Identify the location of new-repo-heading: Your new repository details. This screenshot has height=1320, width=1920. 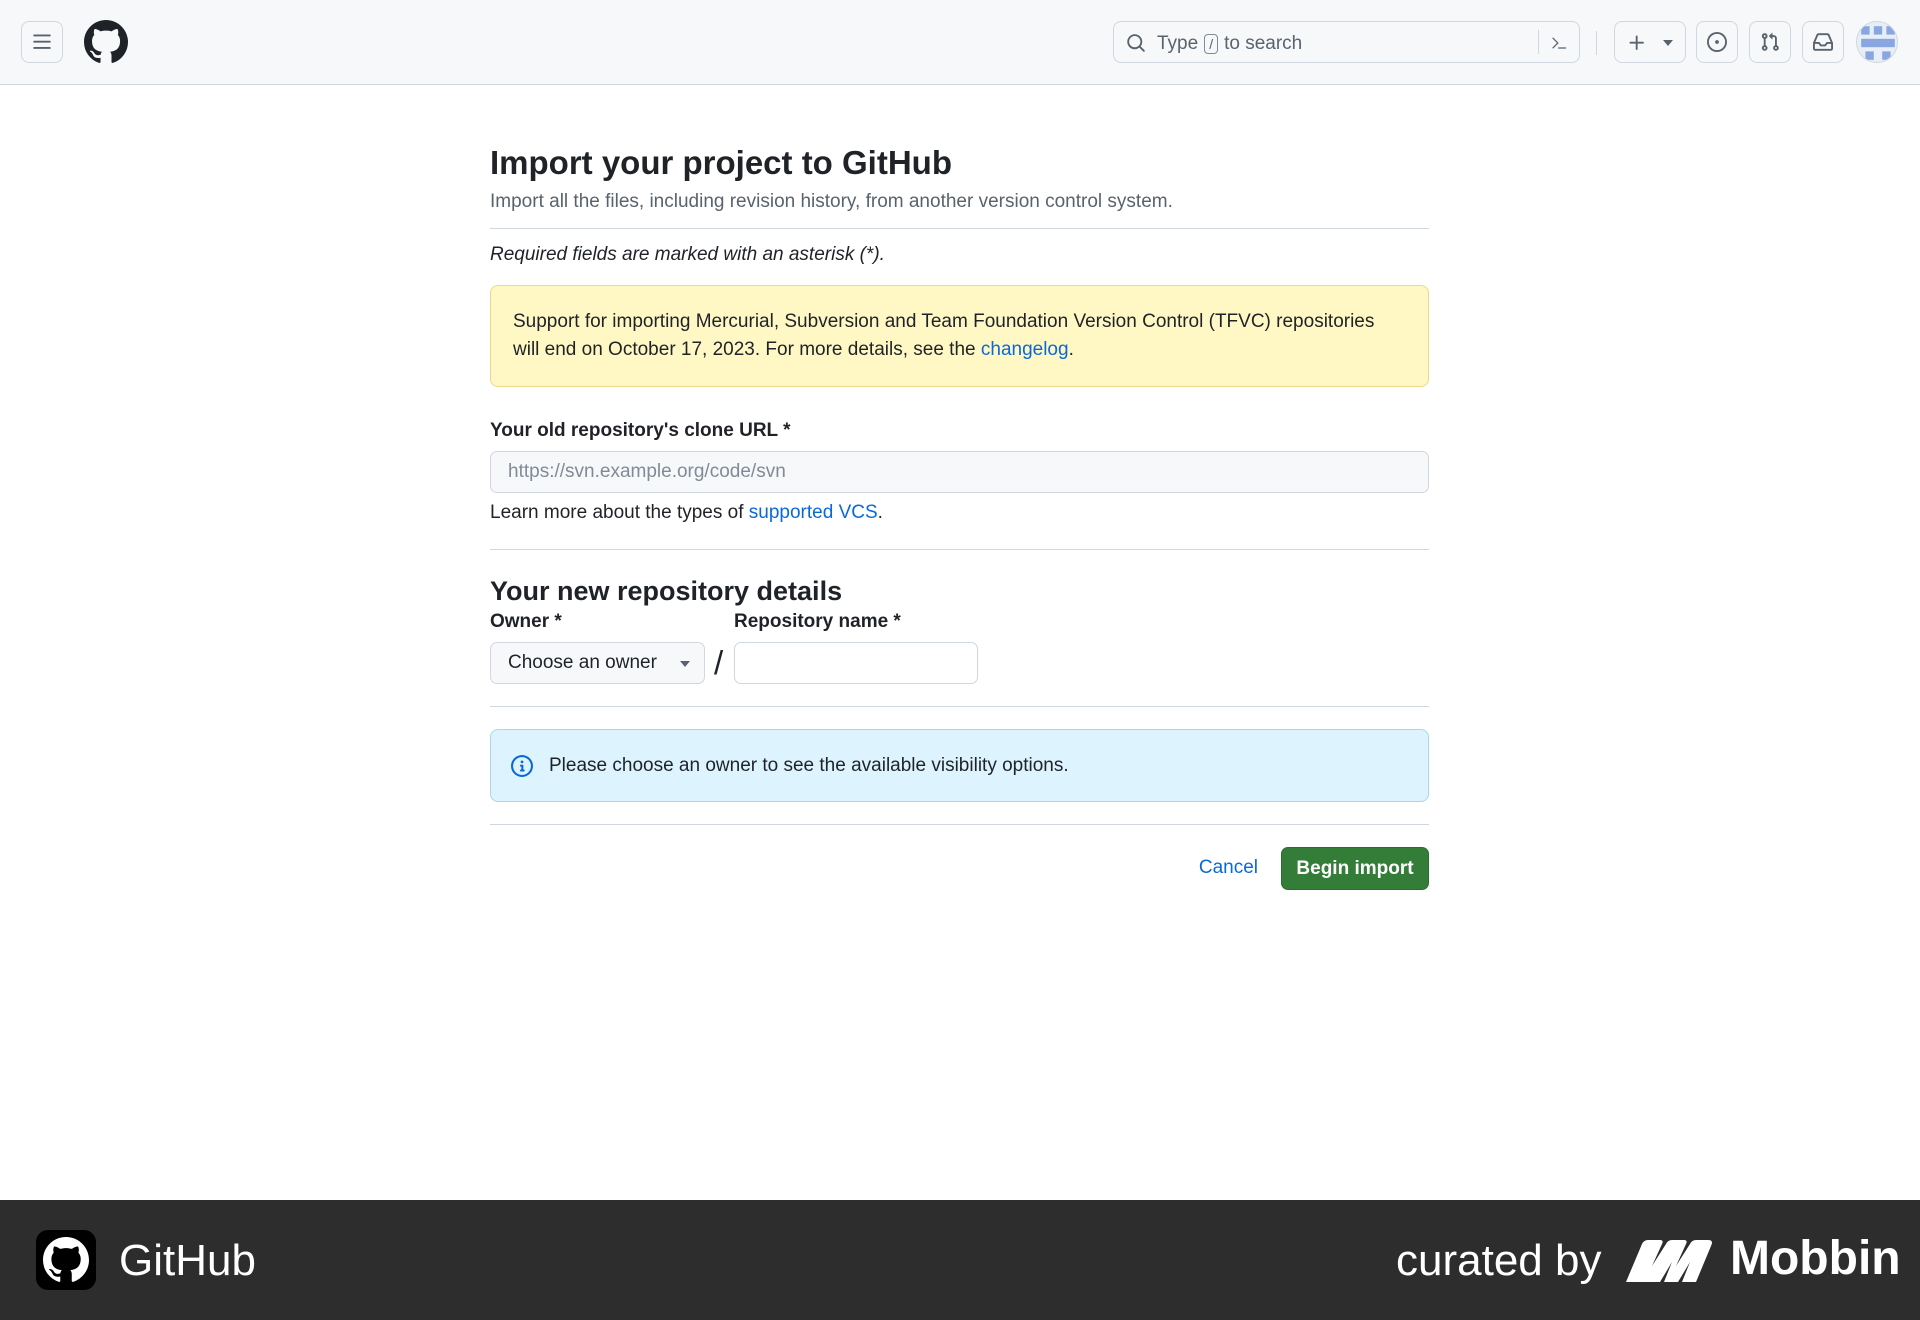
(666, 591).